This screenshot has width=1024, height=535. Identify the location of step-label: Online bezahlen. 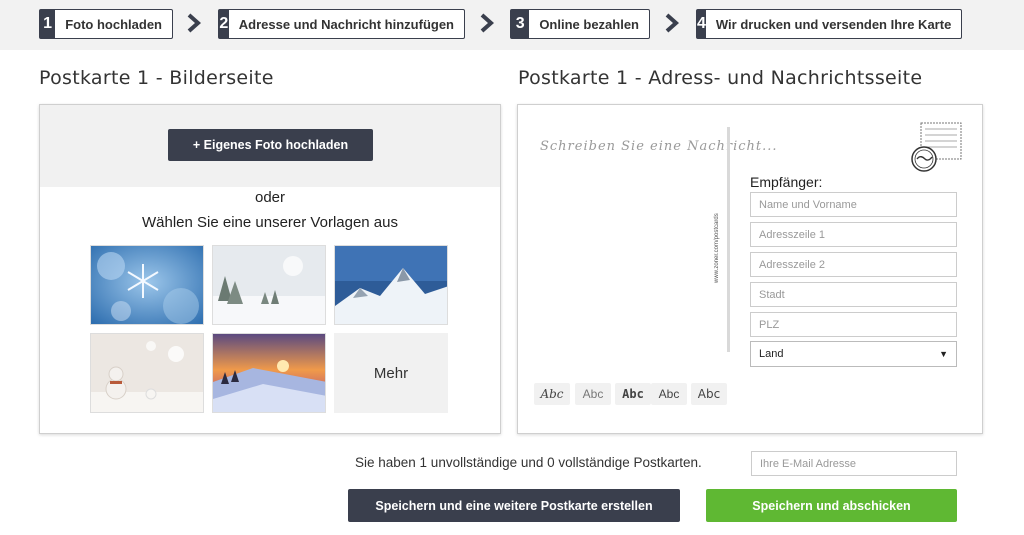
(589, 24).